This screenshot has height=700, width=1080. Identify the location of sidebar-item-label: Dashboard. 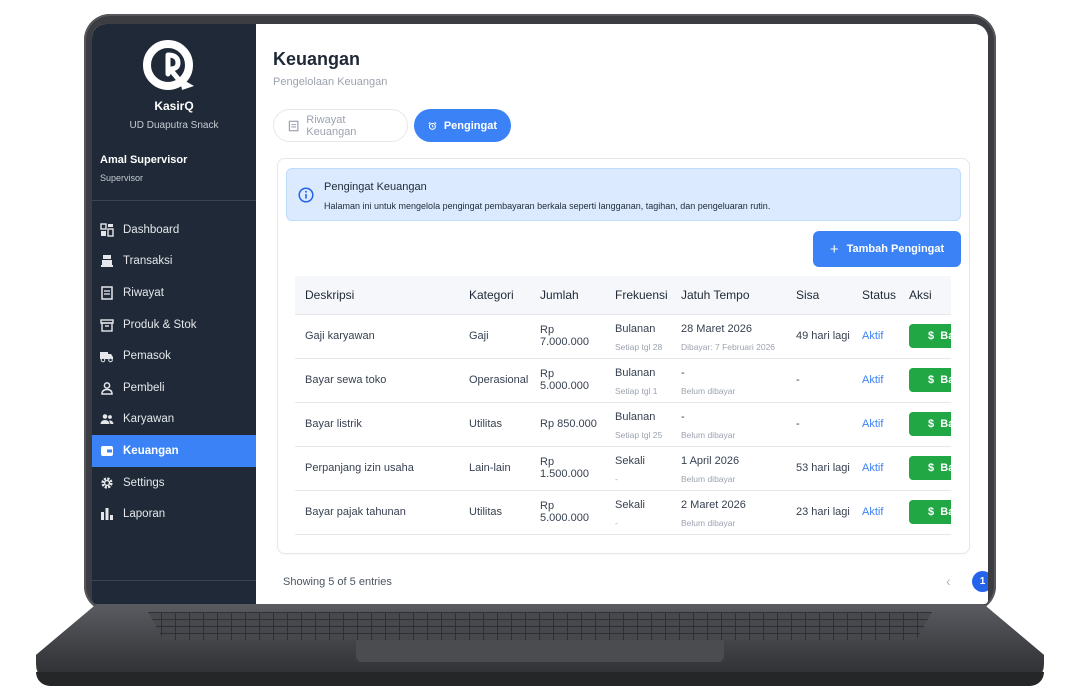
(151, 229).